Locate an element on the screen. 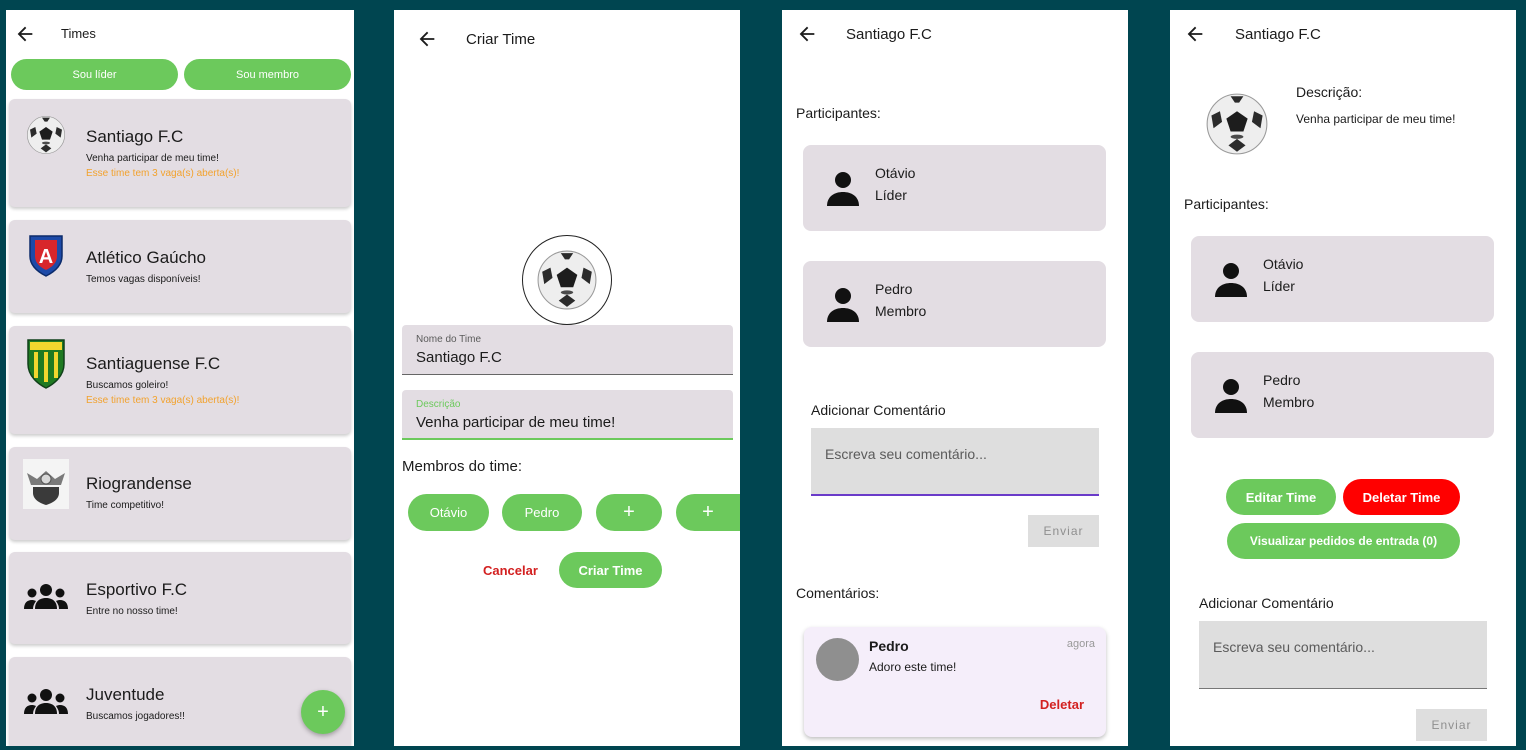 The image size is (1526, 750). delete-comment-button: Deletar is located at coordinates (1062, 704).